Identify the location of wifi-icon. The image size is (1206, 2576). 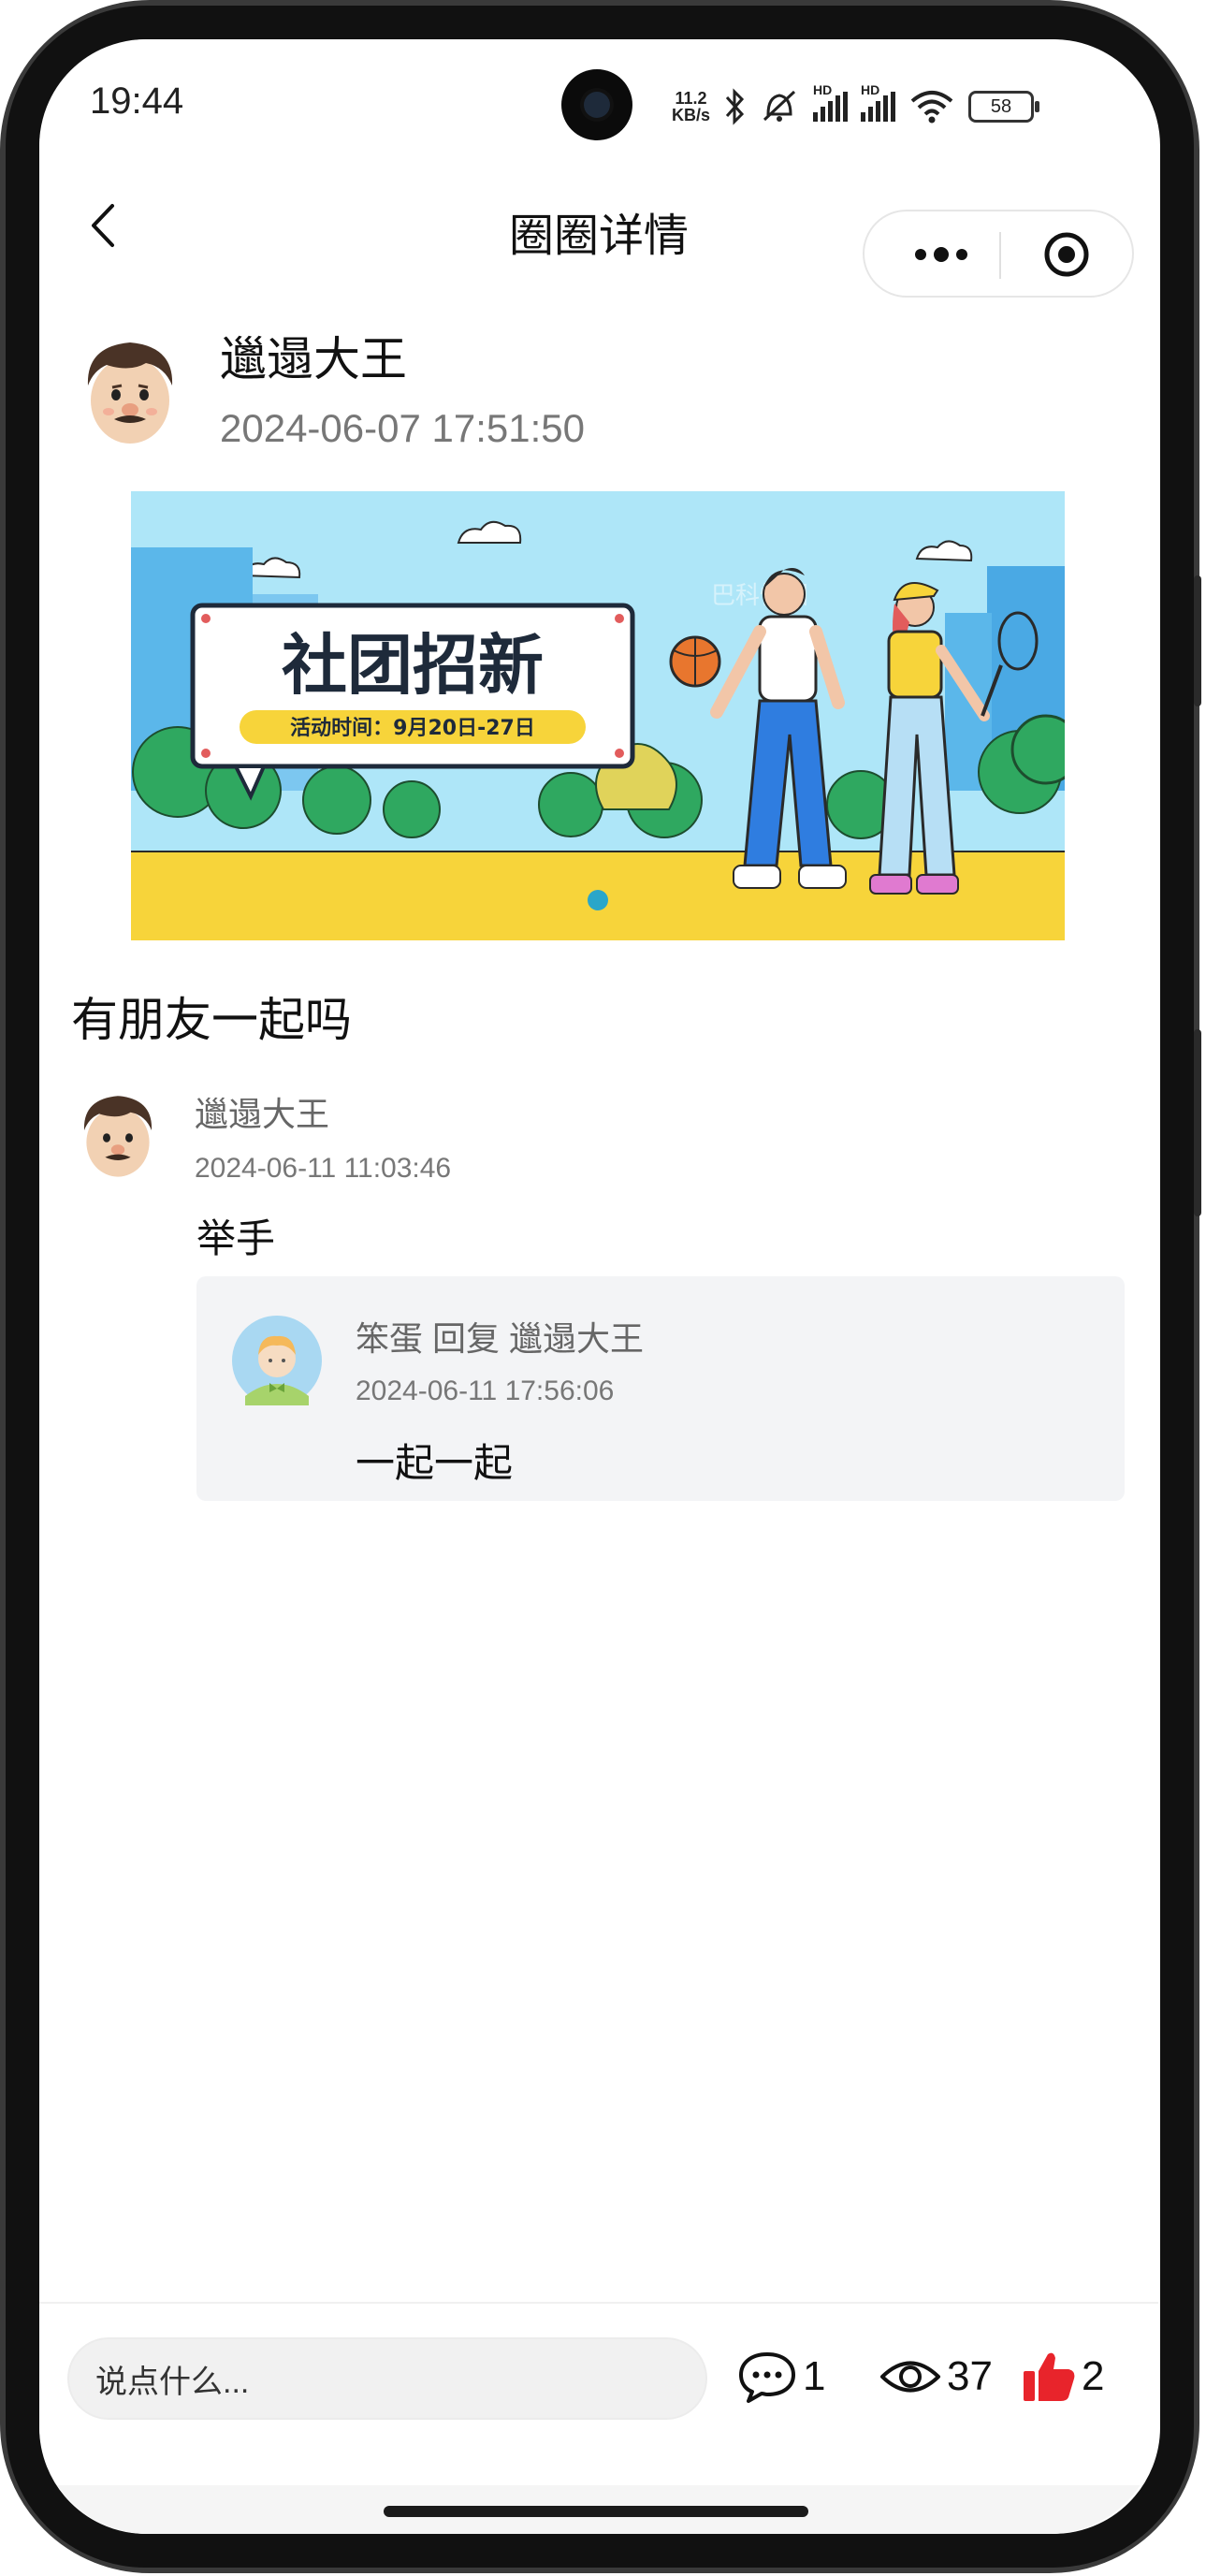
(931, 107).